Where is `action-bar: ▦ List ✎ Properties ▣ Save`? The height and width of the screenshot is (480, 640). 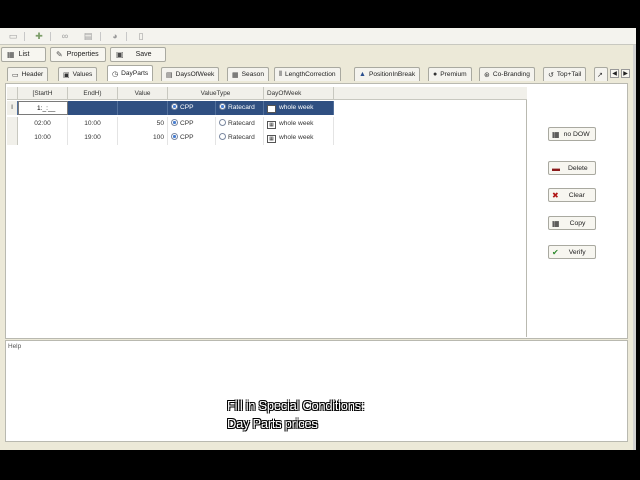 action-bar: ▦ List ✎ Properties ▣ Save is located at coordinates (318, 55).